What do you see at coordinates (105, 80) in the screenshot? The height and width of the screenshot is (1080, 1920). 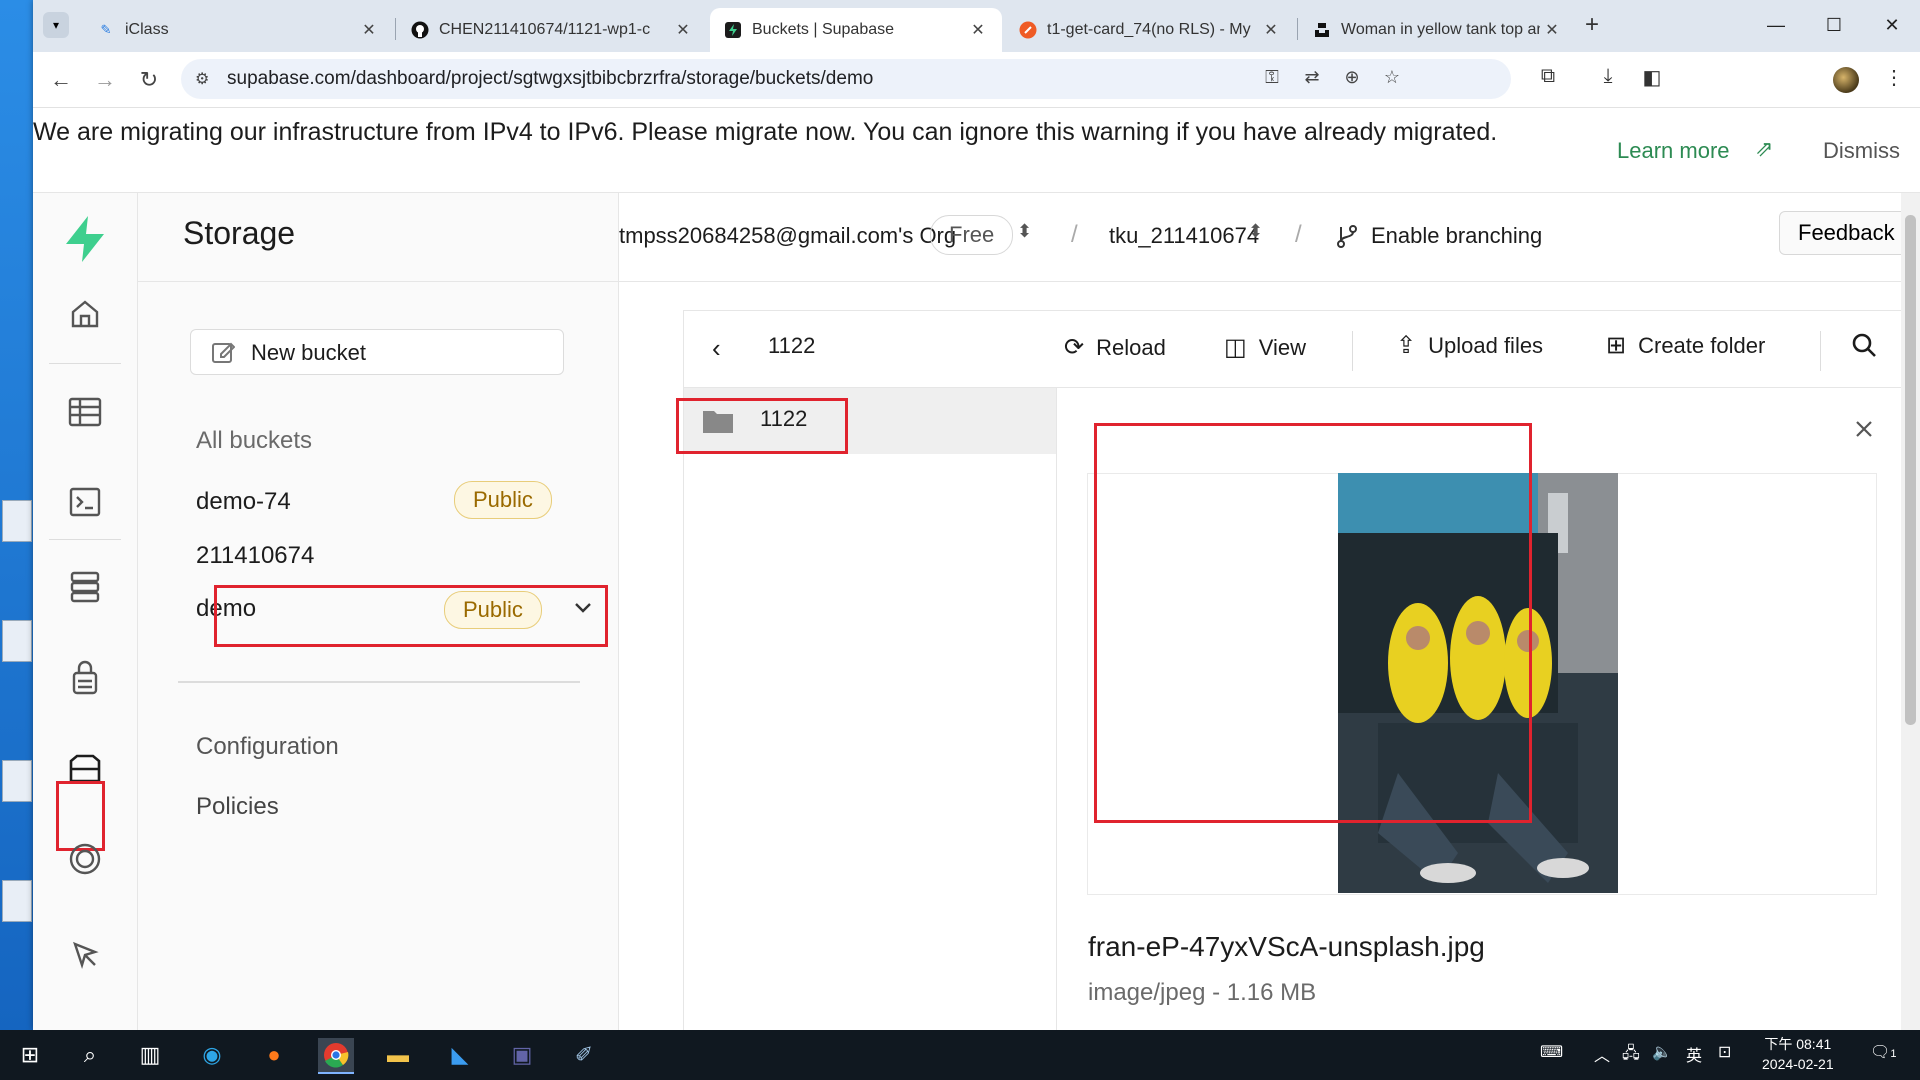 I see `forward-button: →` at bounding box center [105, 80].